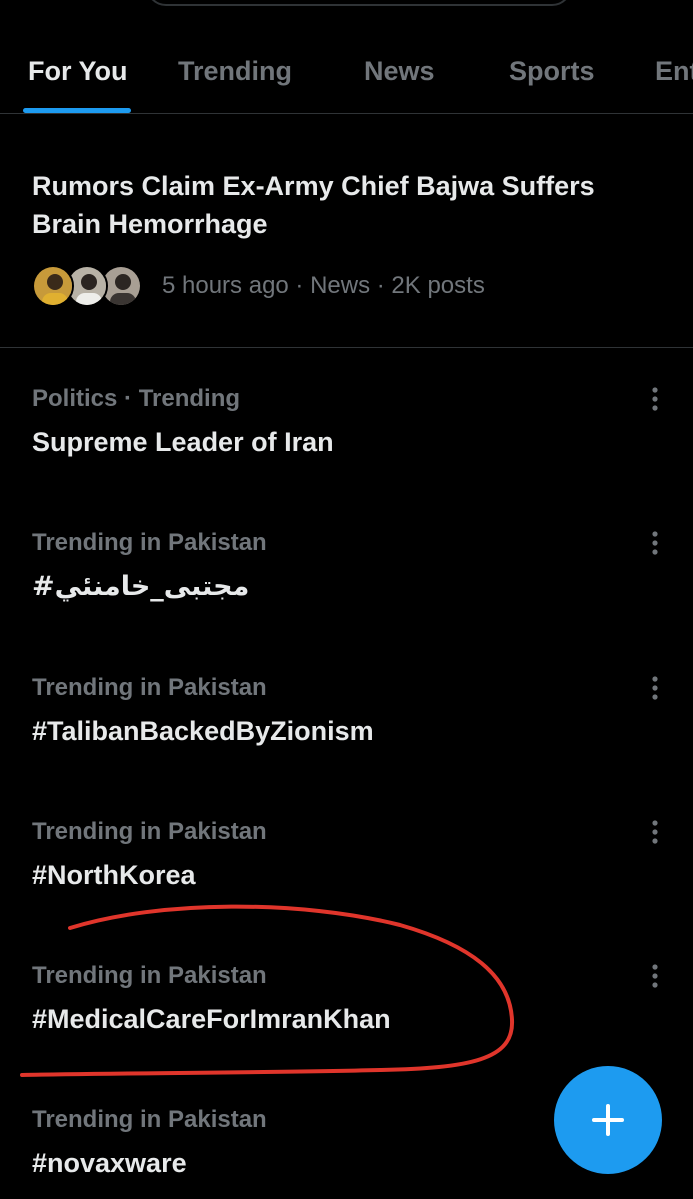  I want to click on search-bar, so click(359, 3).